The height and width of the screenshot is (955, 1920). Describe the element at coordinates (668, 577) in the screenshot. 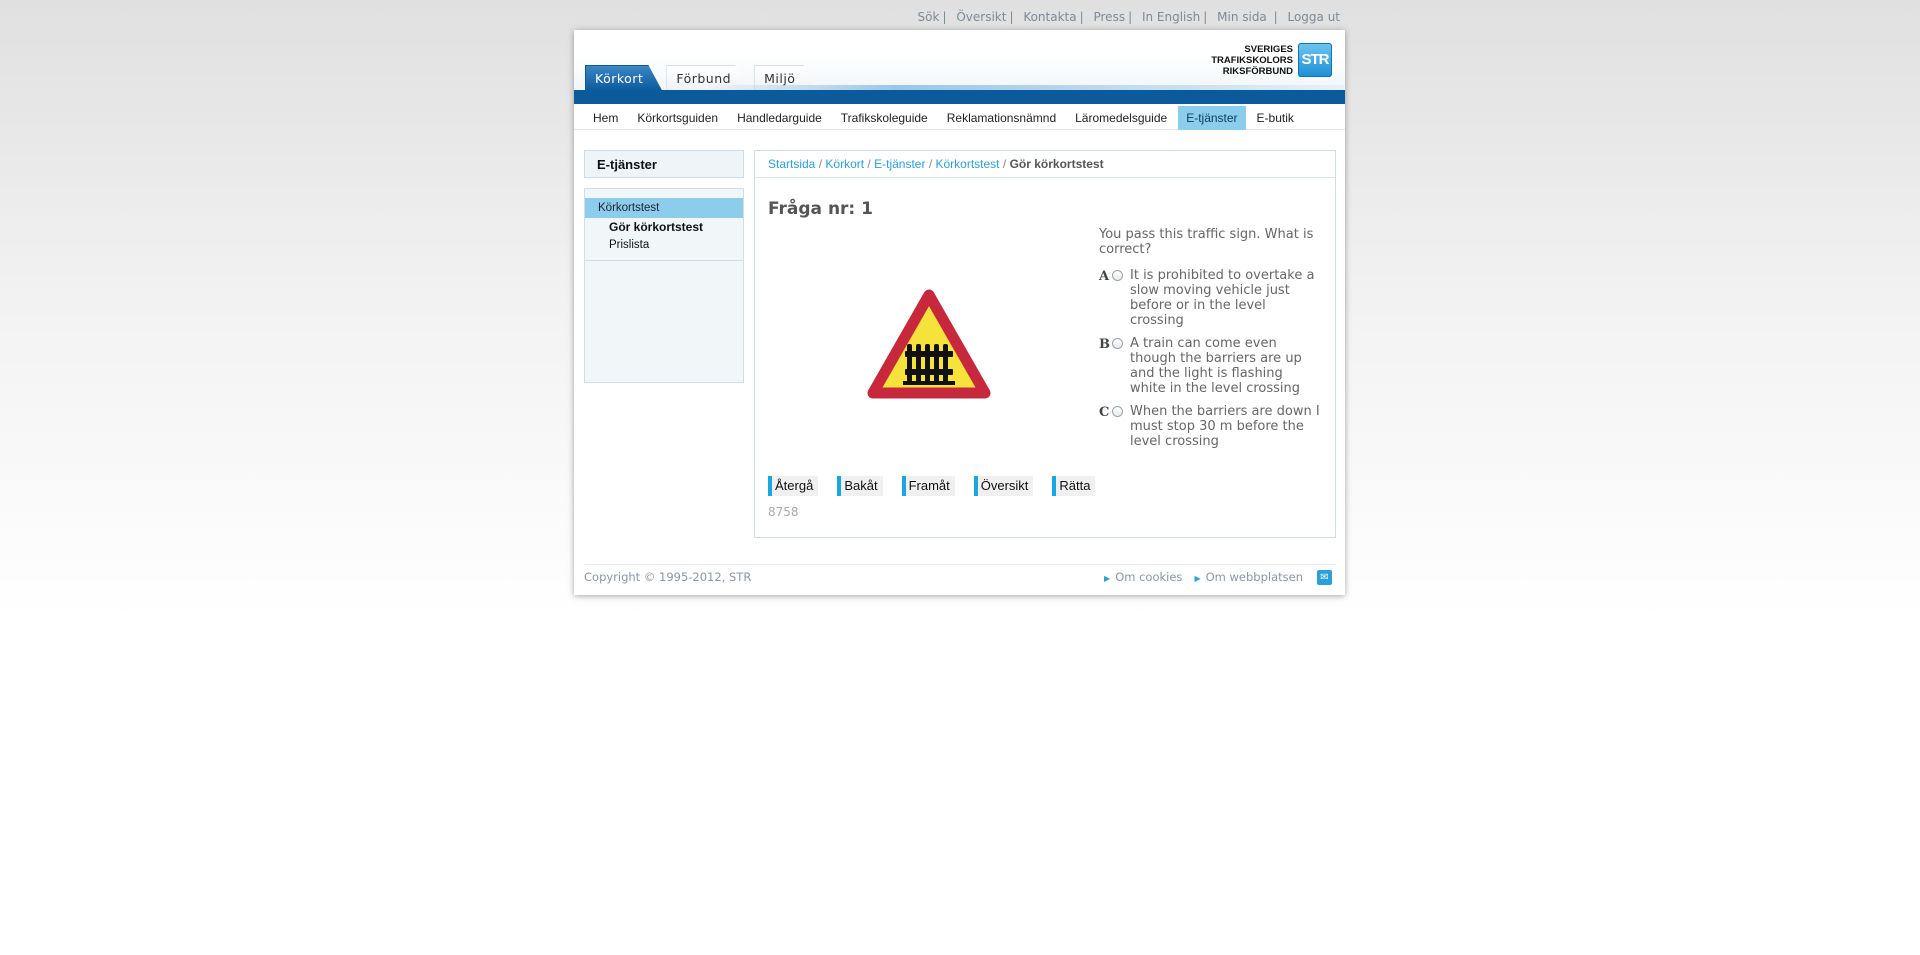

I see `copyright: Copyright © 1995-2012, STR` at that location.